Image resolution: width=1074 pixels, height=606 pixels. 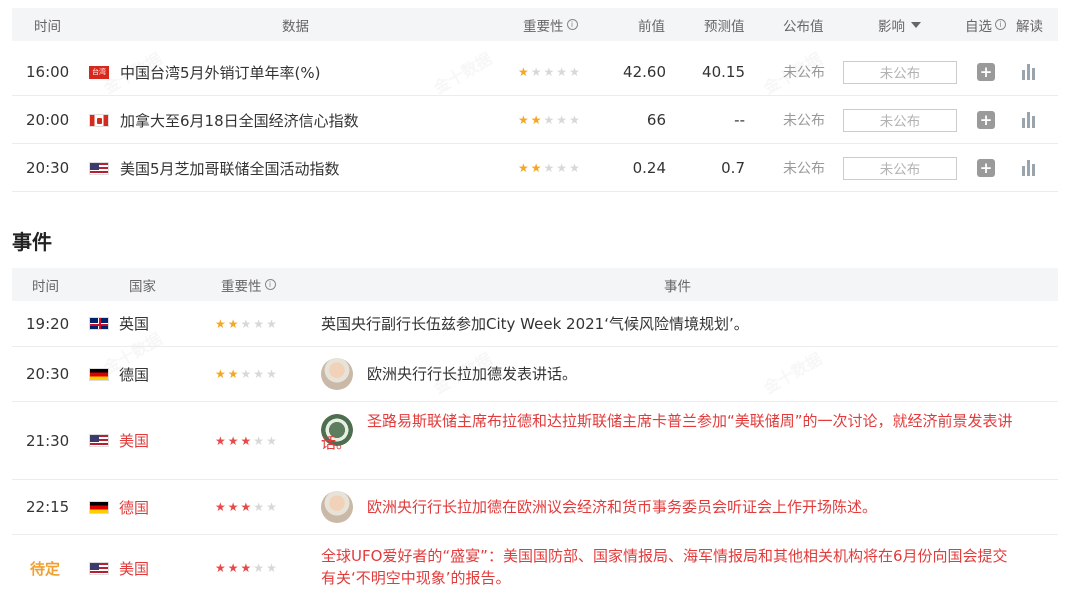 I want to click on header-event: 事件, so click(x=677, y=286).